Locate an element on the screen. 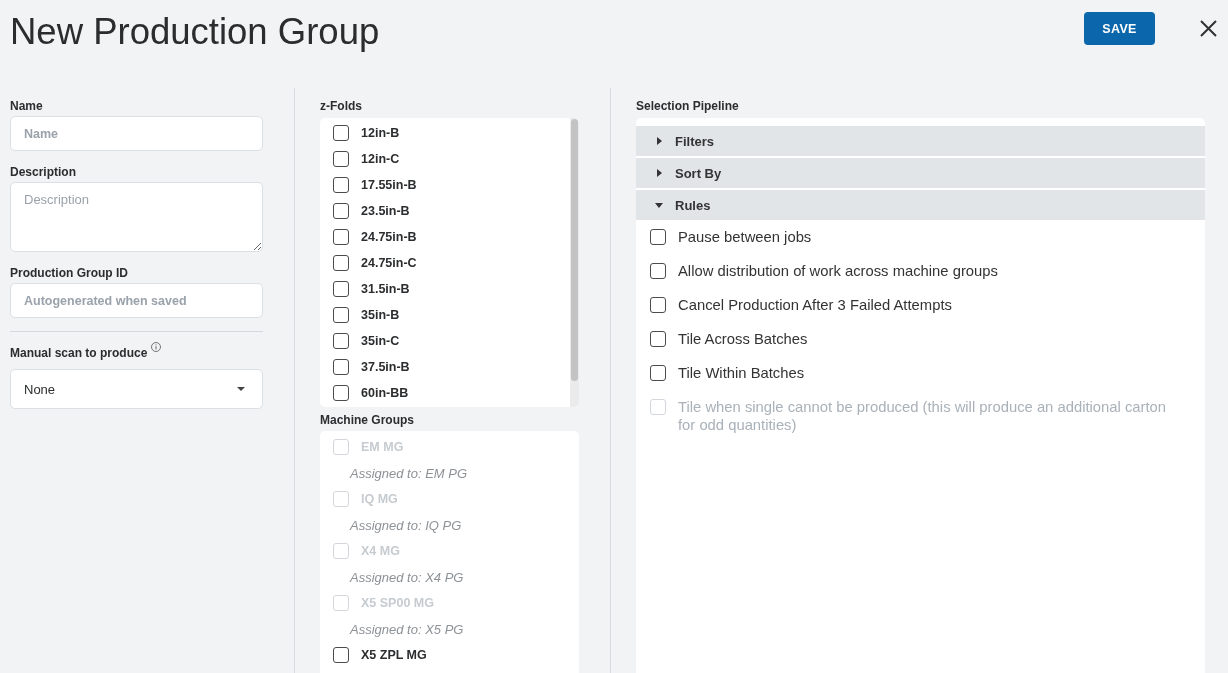  assignment-note: Assigned to: EM PG is located at coordinates (409, 473).